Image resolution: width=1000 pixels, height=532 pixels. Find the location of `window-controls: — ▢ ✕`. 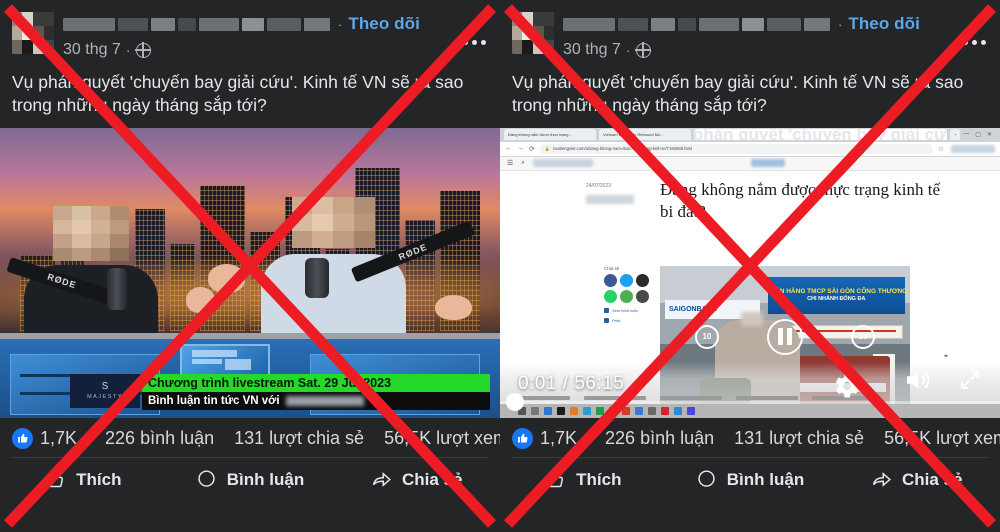

window-controls: — ▢ ✕ is located at coordinates (979, 134).